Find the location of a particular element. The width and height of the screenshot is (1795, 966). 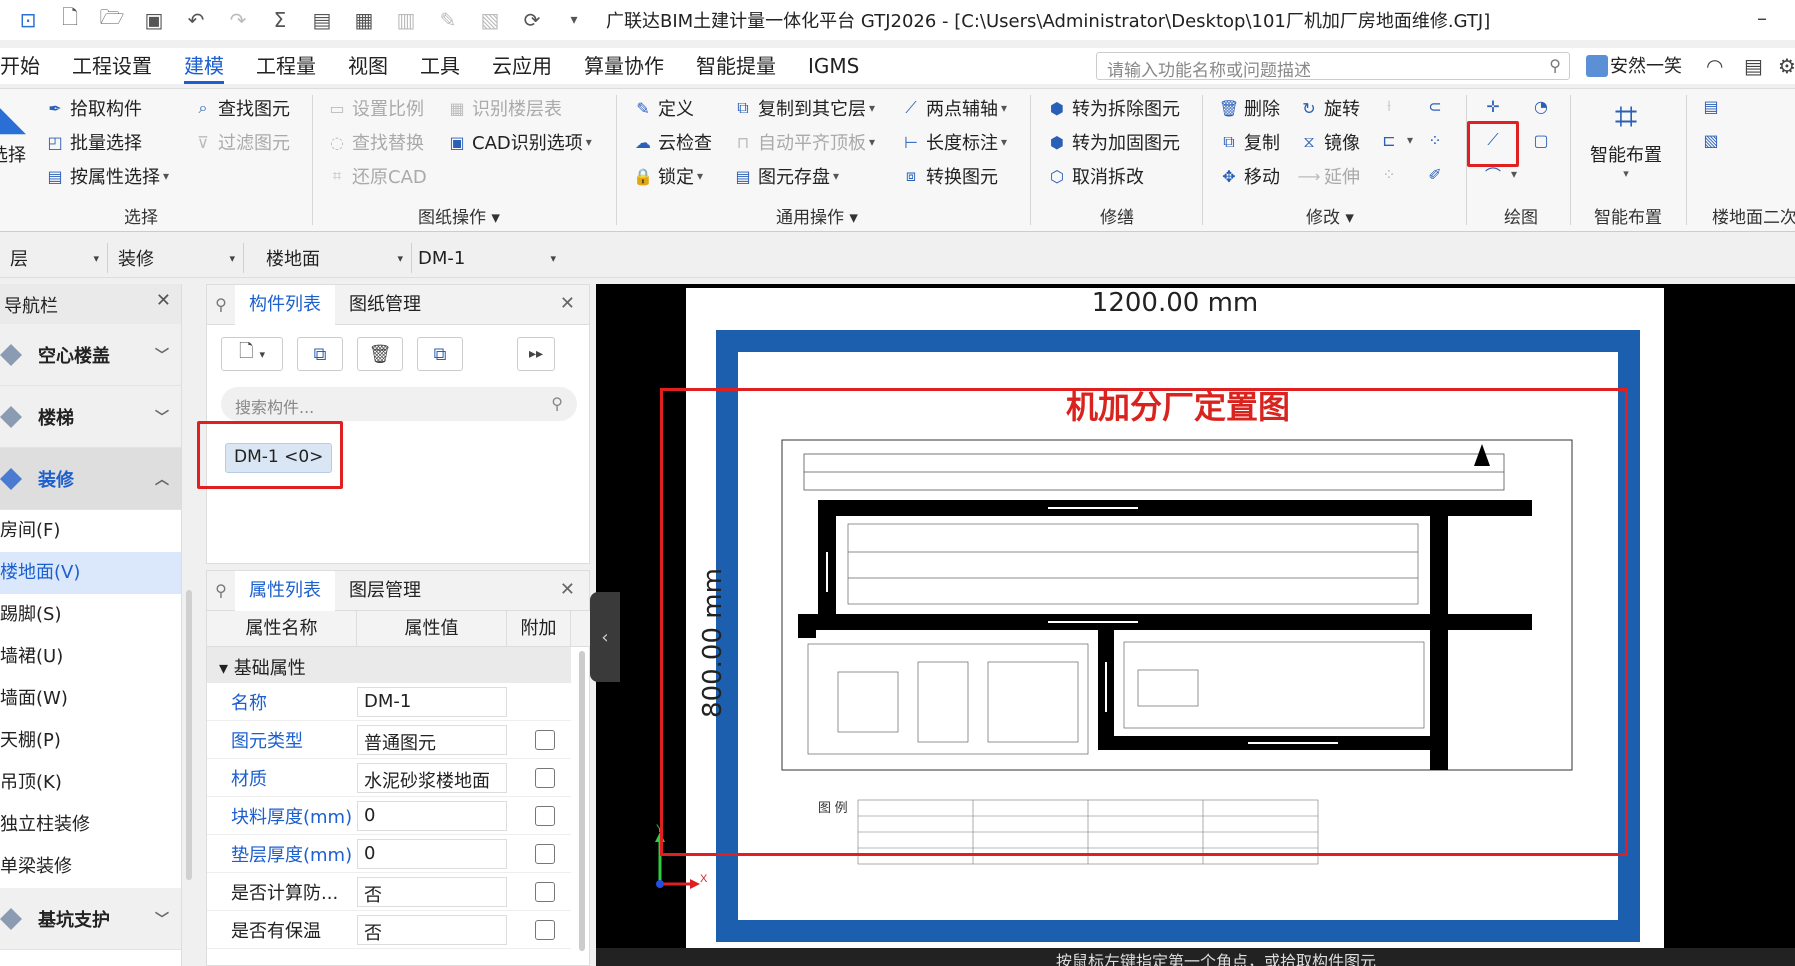

nav-category-stairs: 楼梯 ﹀ is located at coordinates (90, 417).